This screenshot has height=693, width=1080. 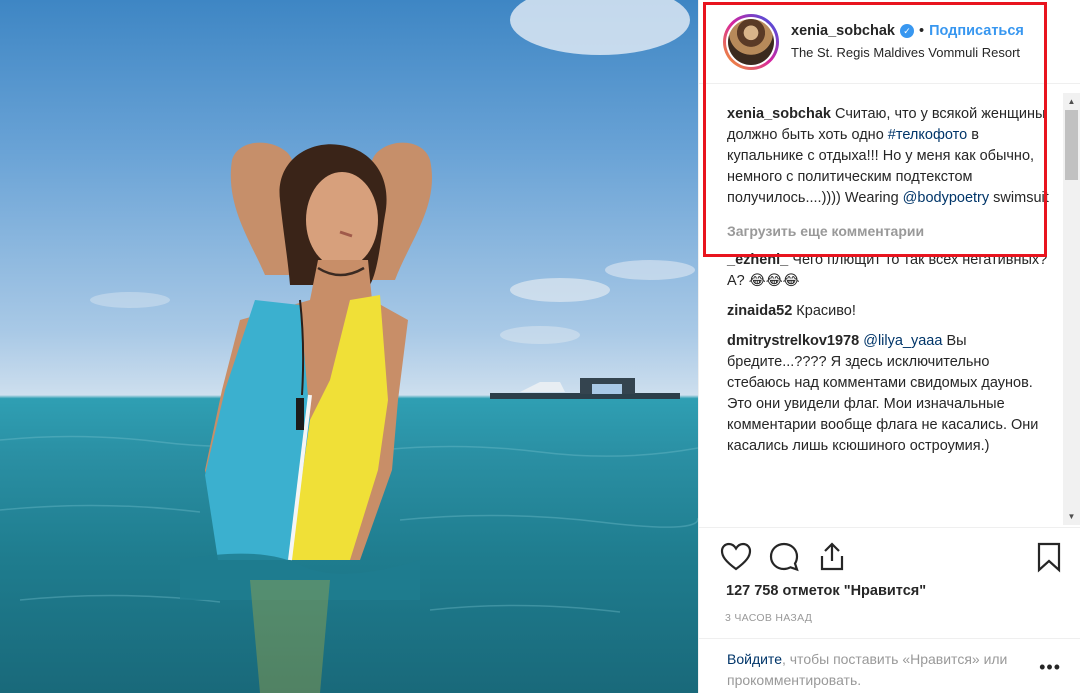 What do you see at coordinates (757, 260) in the screenshot?
I see `comment-username: _ezheni_` at bounding box center [757, 260].